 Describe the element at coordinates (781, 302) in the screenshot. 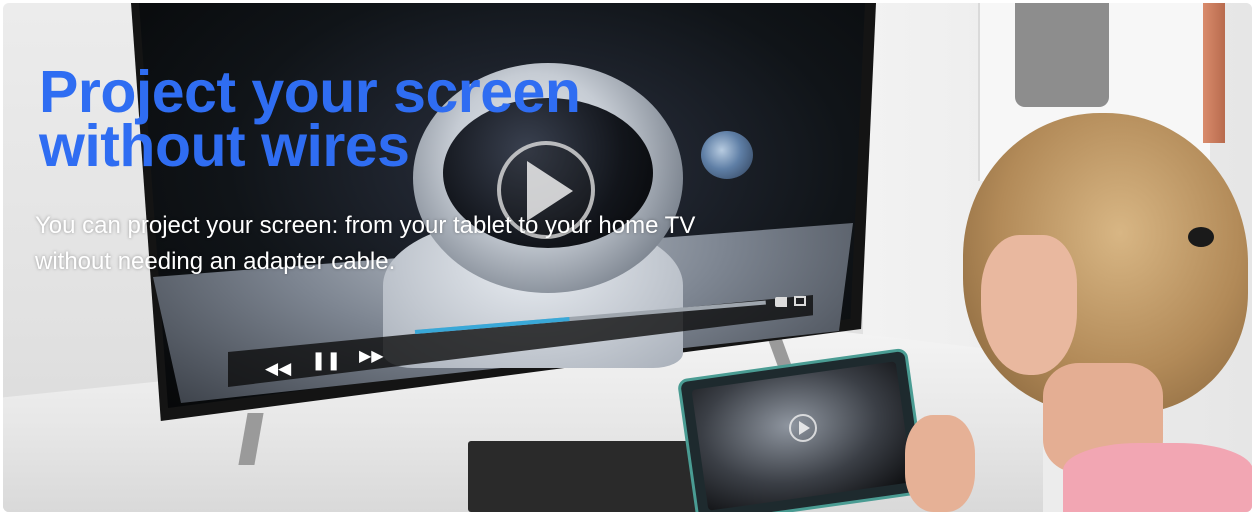

I see `volume-icon` at that location.